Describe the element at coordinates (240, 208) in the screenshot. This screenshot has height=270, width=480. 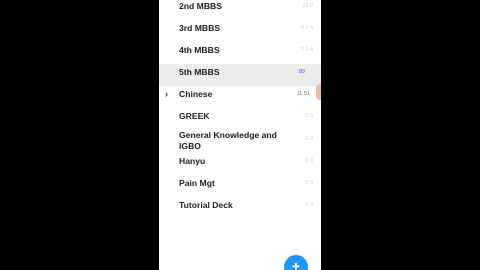
I see `deck-row-tutorial-deck: Tutorial Deck 0 0` at that location.